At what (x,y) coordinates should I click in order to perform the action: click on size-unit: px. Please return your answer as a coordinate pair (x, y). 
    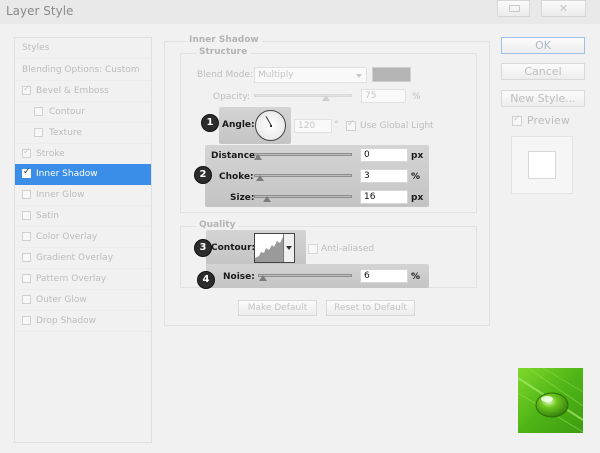
    Looking at the image, I should click on (417, 198).